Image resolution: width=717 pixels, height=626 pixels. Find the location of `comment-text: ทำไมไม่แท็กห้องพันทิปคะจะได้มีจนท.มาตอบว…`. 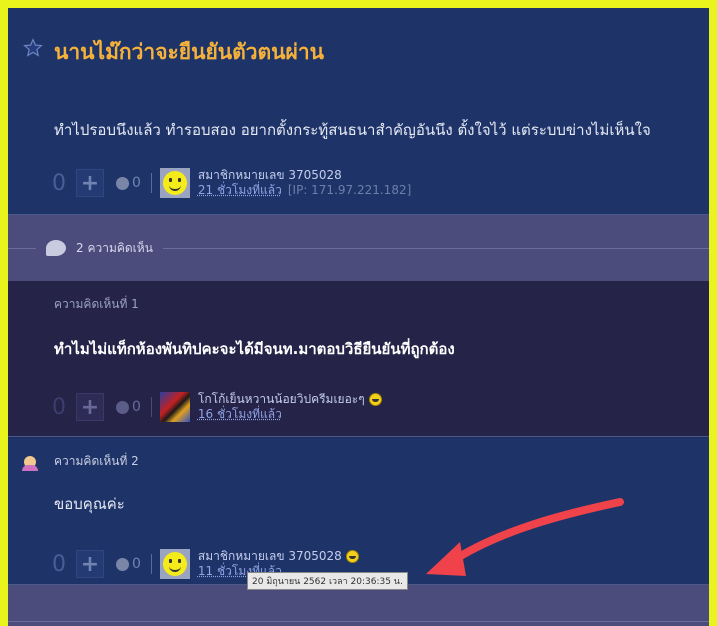

comment-text: ทำไมไม่แท็กห้องพันทิปคะจะได้มีจนท.มาตอบว… is located at coordinates (254, 349).